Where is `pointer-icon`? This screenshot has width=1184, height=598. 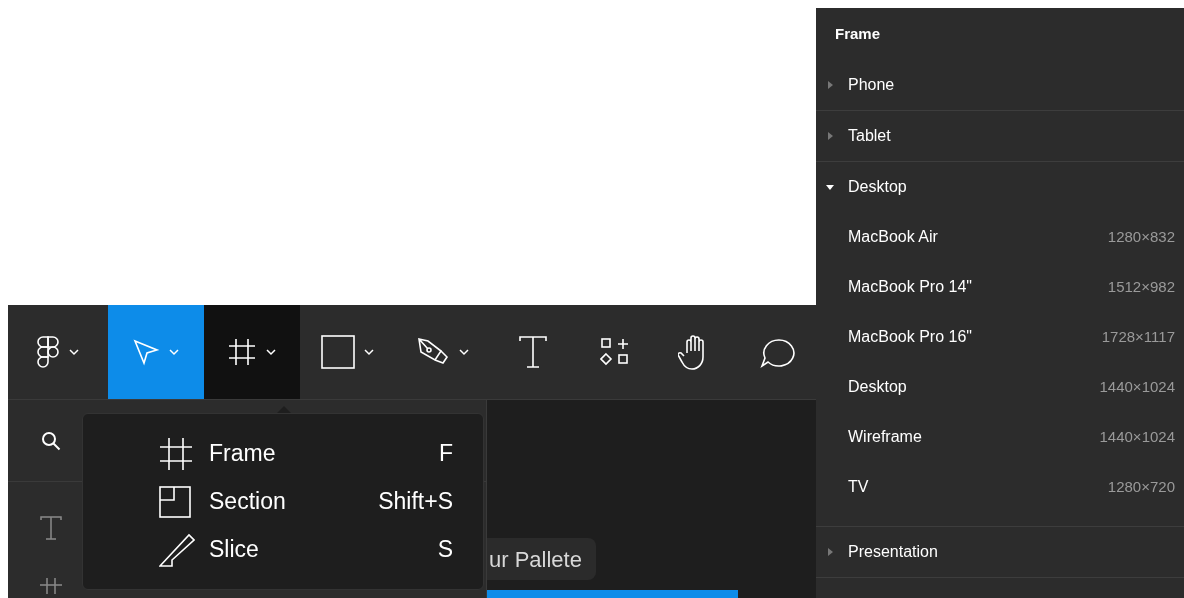
pointer-icon is located at coordinates (146, 352).